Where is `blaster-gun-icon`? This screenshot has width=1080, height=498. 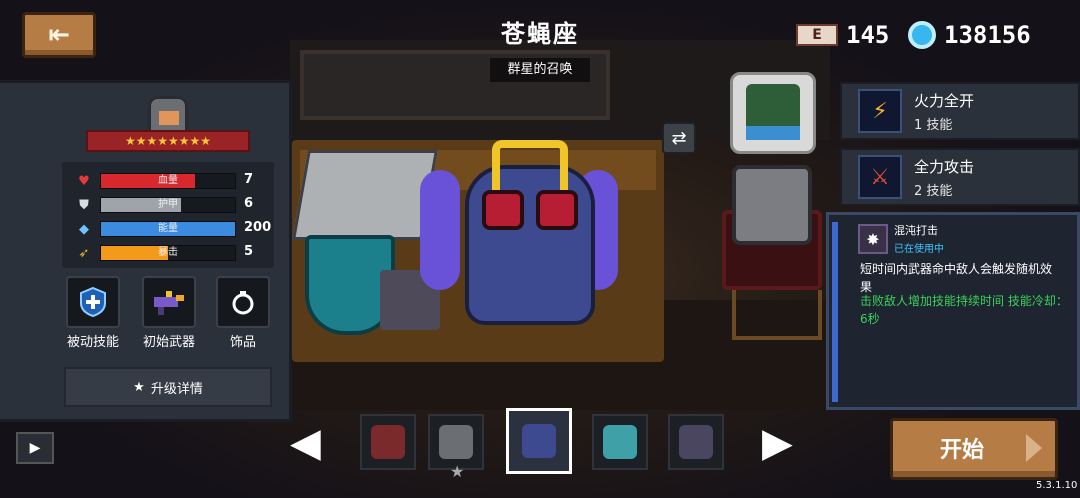 blaster-gun-icon is located at coordinates (169, 303).